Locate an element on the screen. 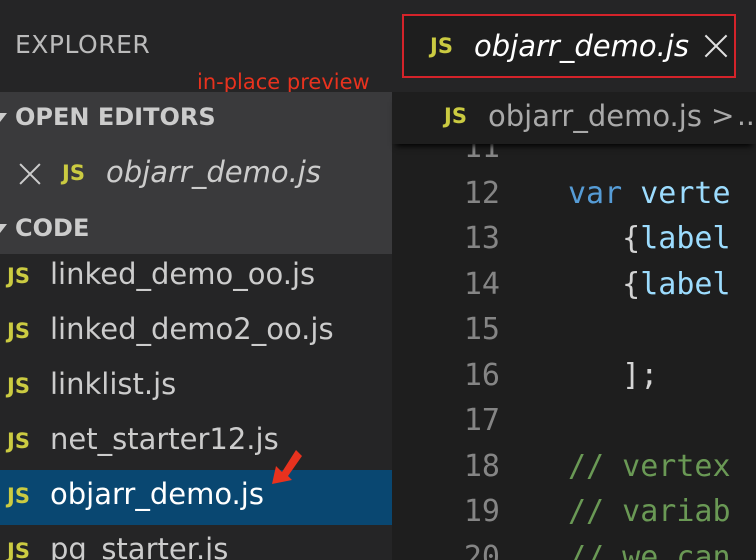 This screenshot has width=756, height=560. code-line: 16 ]; is located at coordinates (574, 380).